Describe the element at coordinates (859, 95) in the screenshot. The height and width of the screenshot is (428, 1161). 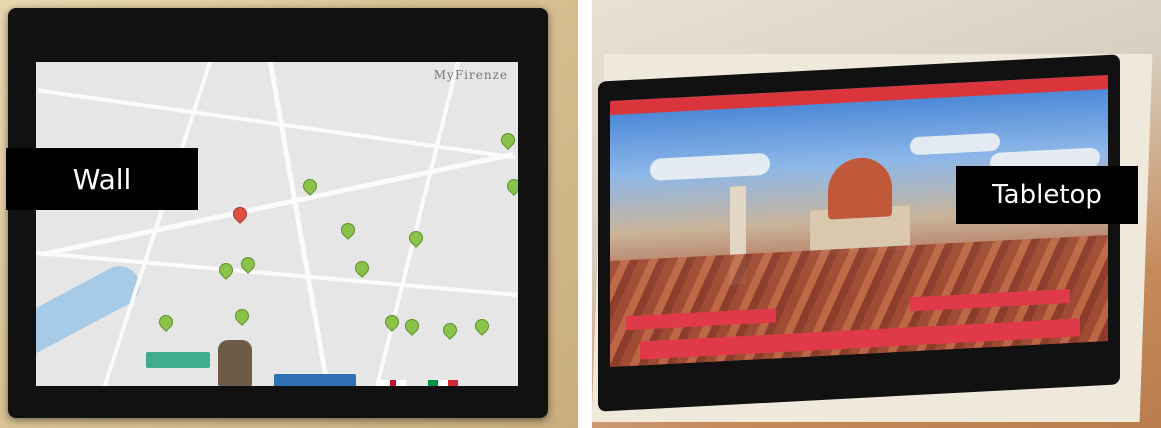
I see `screen-top-bar` at that location.